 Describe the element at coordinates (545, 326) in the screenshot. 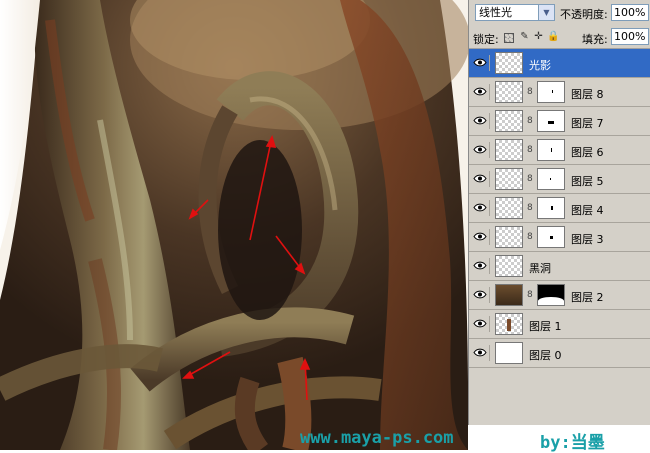

I see `layer-name: 图层 1` at that location.